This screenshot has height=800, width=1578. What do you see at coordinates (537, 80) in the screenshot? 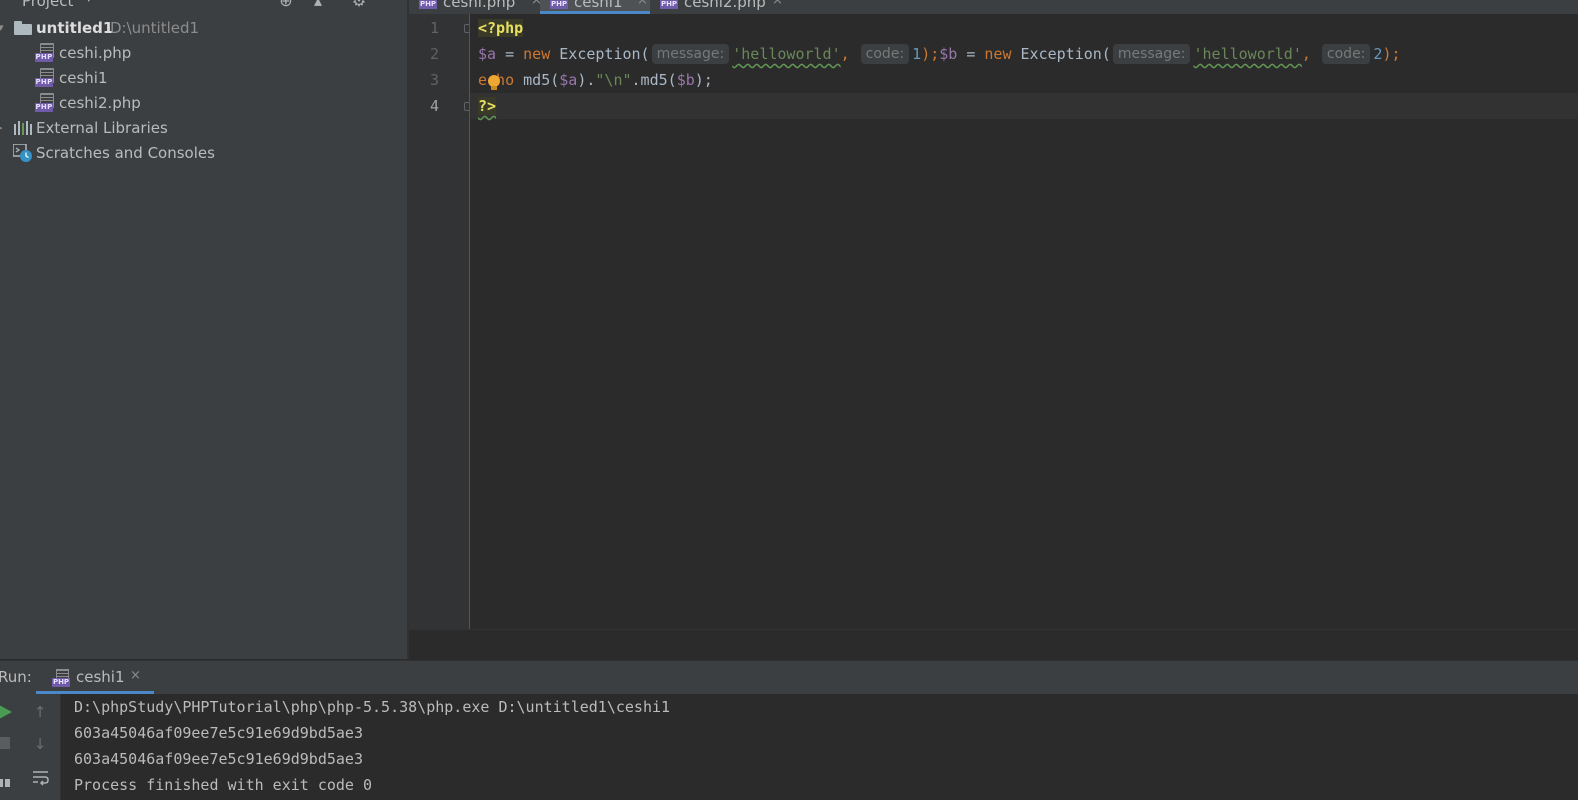
I see `code-token: md5(` at bounding box center [537, 80].